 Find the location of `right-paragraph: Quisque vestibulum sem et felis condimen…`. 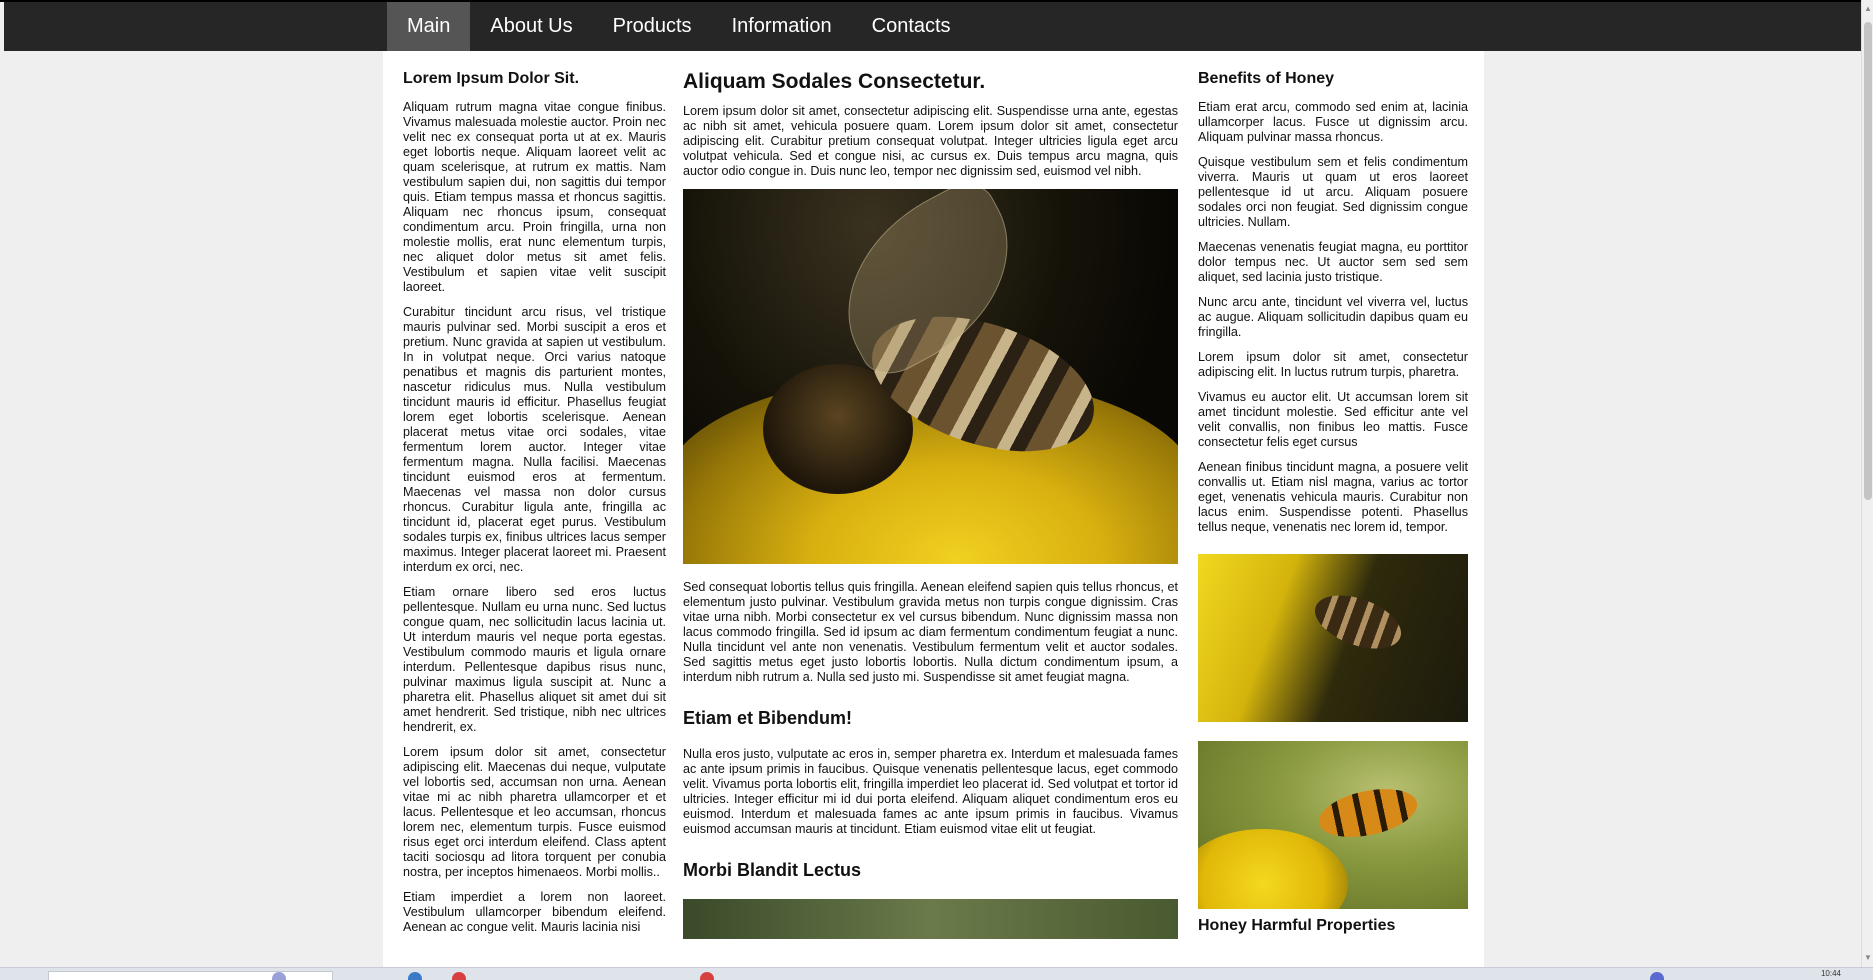

right-paragraph: Quisque vestibulum sem et felis condimen… is located at coordinates (1333, 192).